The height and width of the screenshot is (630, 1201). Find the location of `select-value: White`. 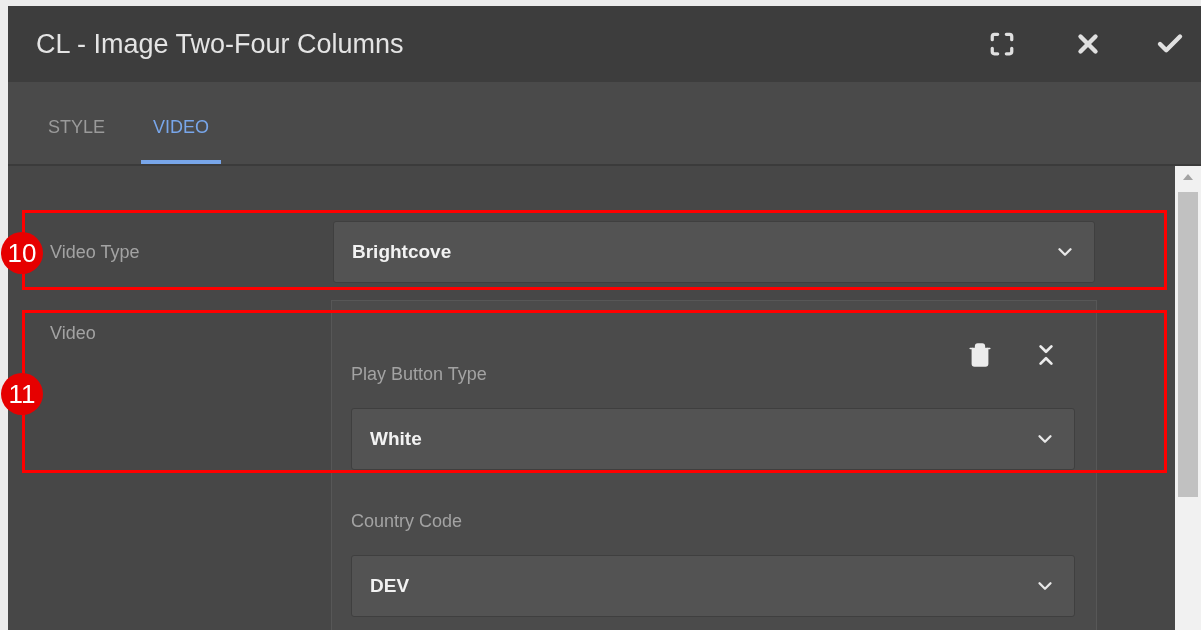

select-value: White is located at coordinates (396, 438).